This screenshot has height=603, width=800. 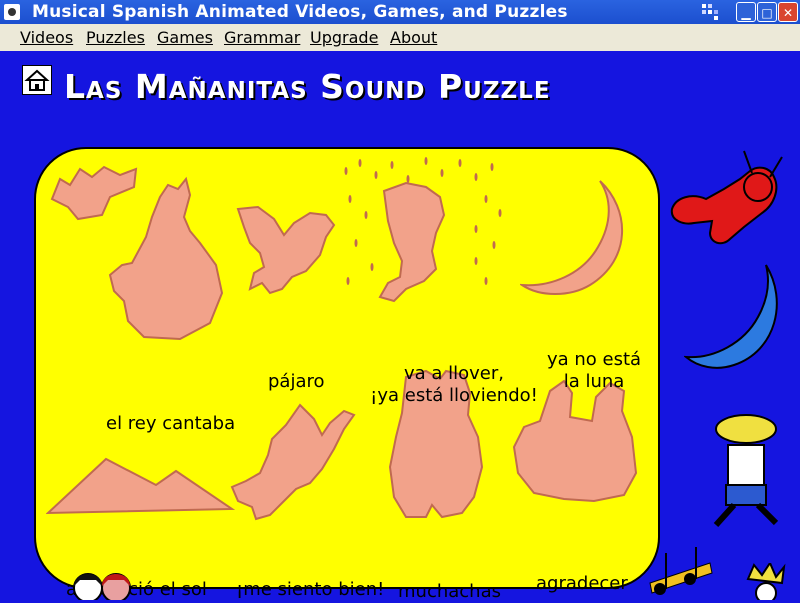 I want to click on menu-grammar: Grammar, so click(x=262, y=37).